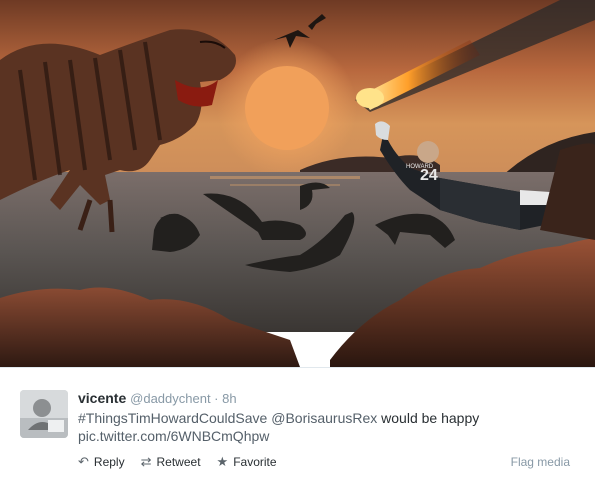 The image size is (595, 480). I want to click on retweet-icon: ⇄, so click(146, 461).